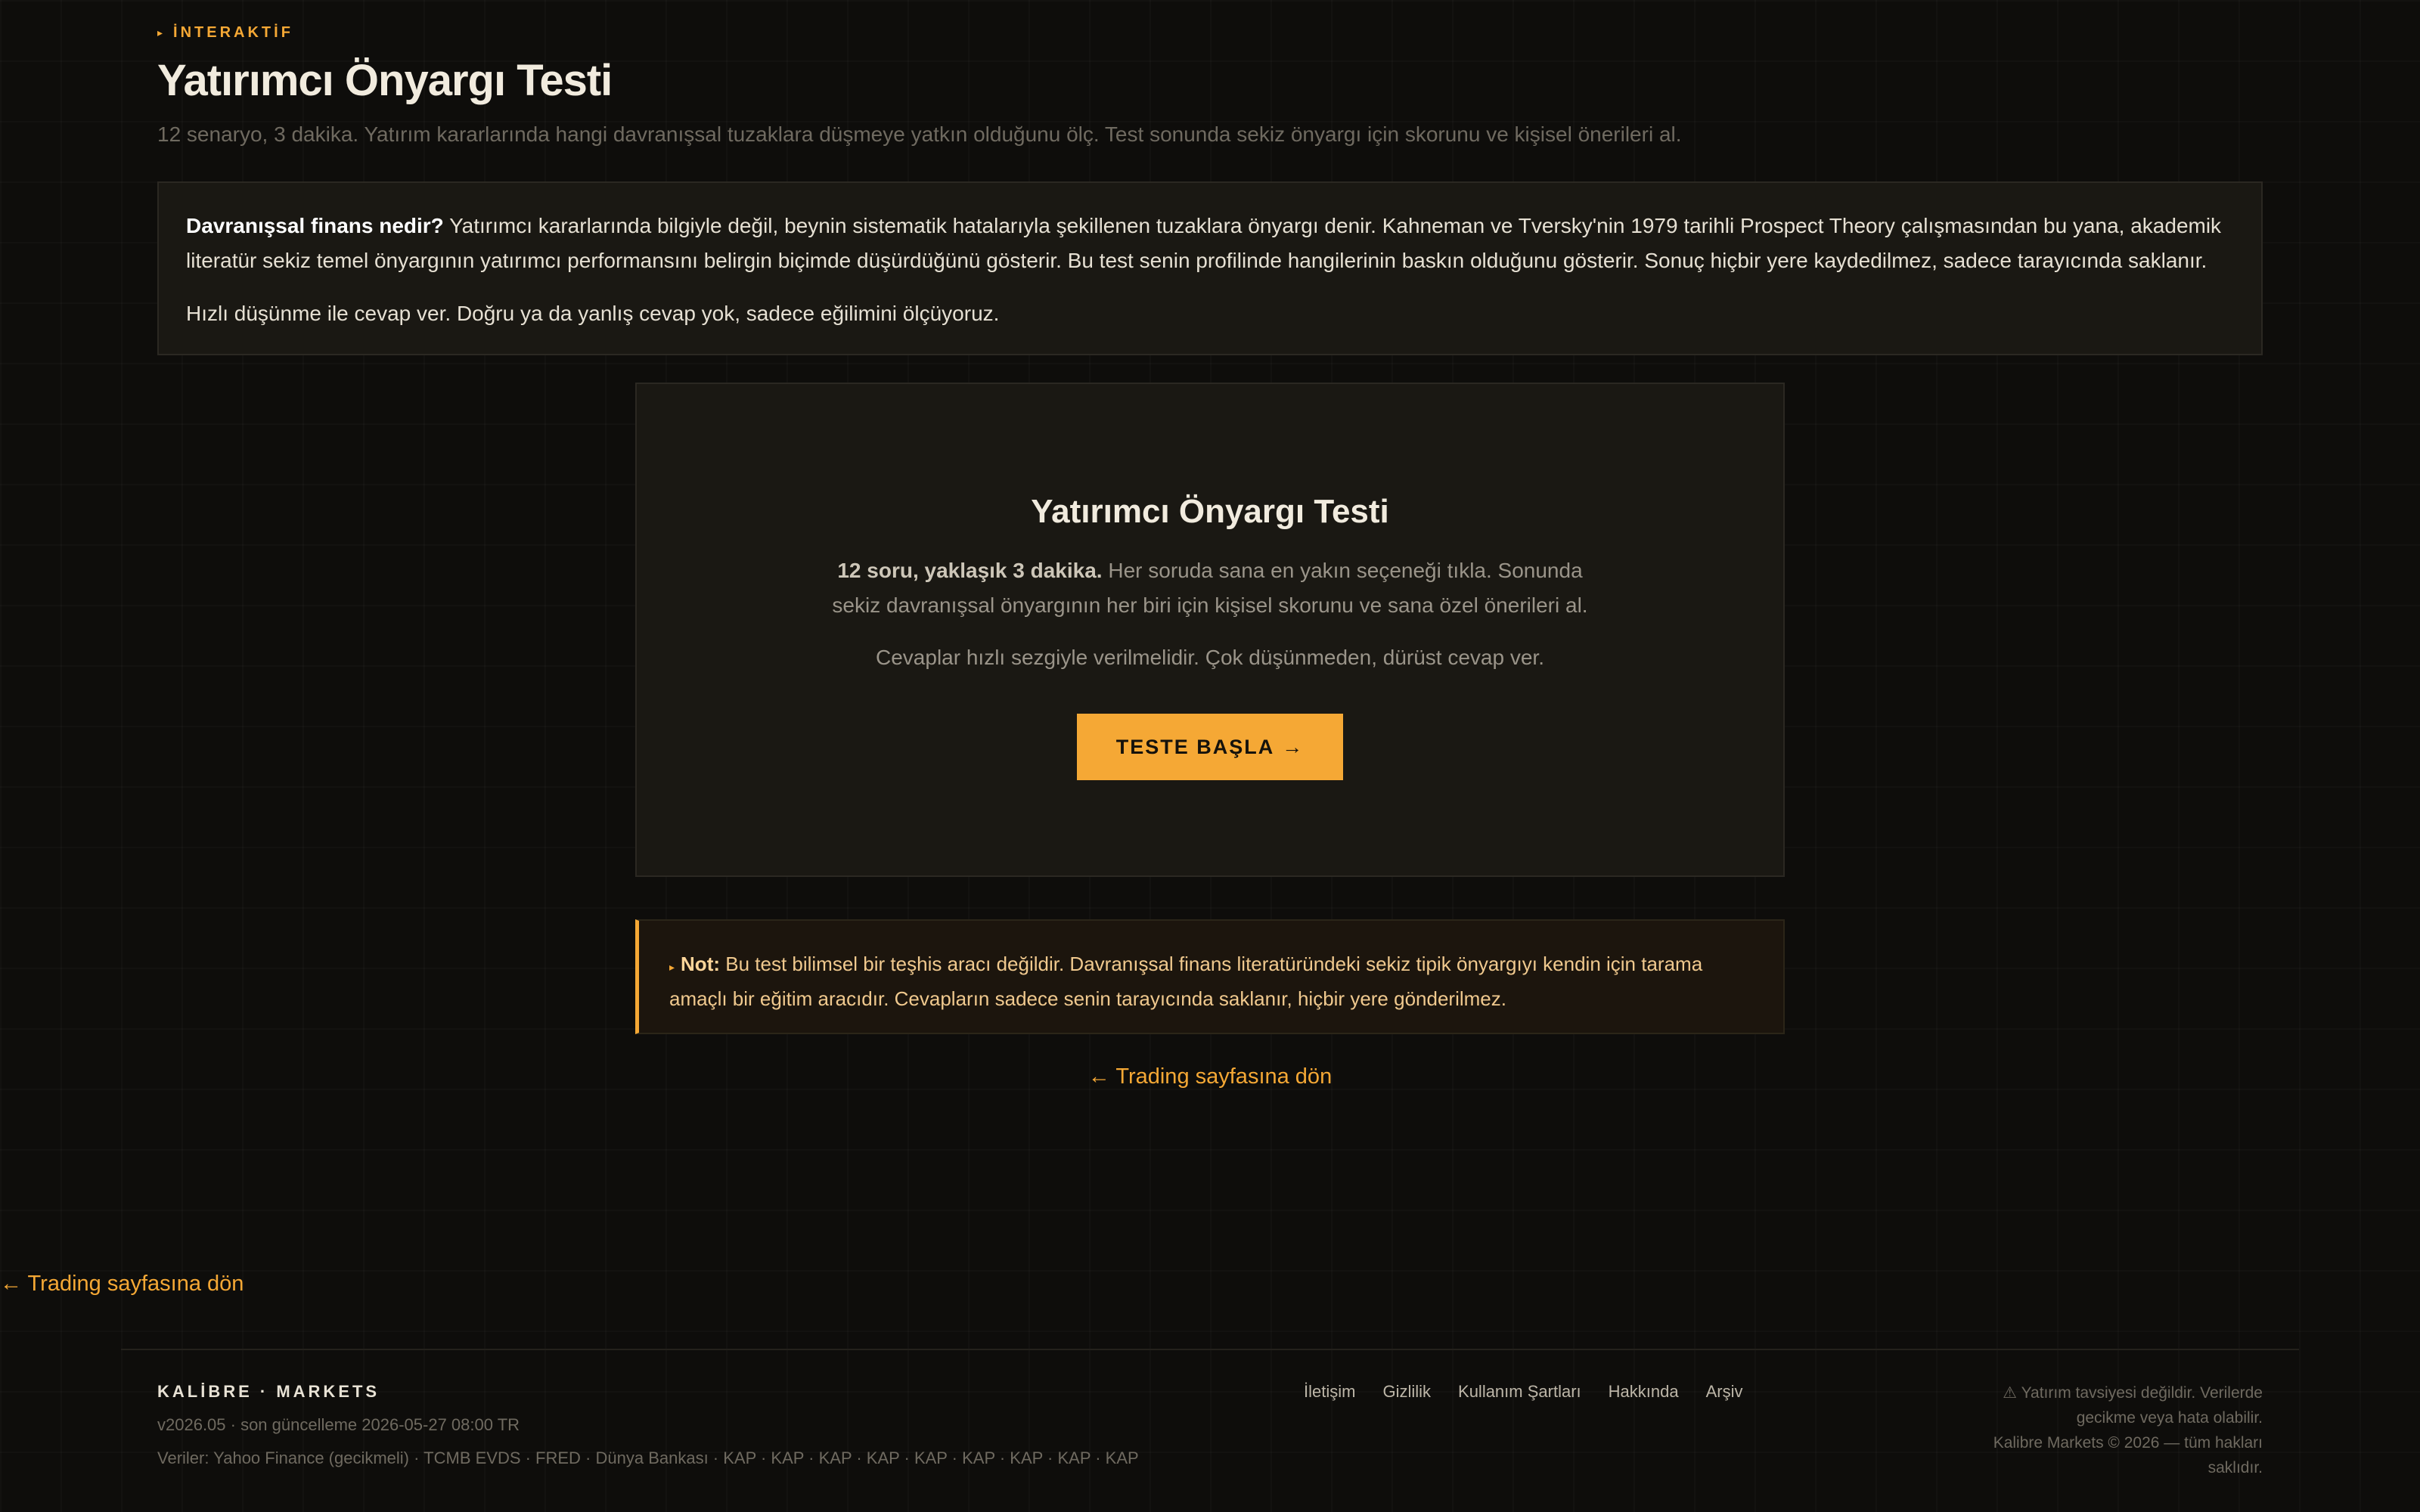 The height and width of the screenshot is (1512, 2420). What do you see at coordinates (1519, 1392) in the screenshot?
I see `footer-link-terms: Kullanım Şartları` at bounding box center [1519, 1392].